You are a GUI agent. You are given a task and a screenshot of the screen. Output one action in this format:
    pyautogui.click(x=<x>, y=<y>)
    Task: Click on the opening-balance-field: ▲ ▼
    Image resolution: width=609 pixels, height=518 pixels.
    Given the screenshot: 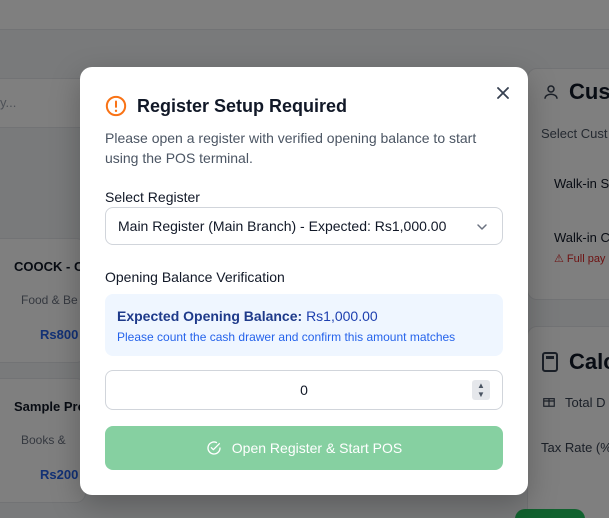 What is the action you would take?
    pyautogui.click(x=304, y=390)
    